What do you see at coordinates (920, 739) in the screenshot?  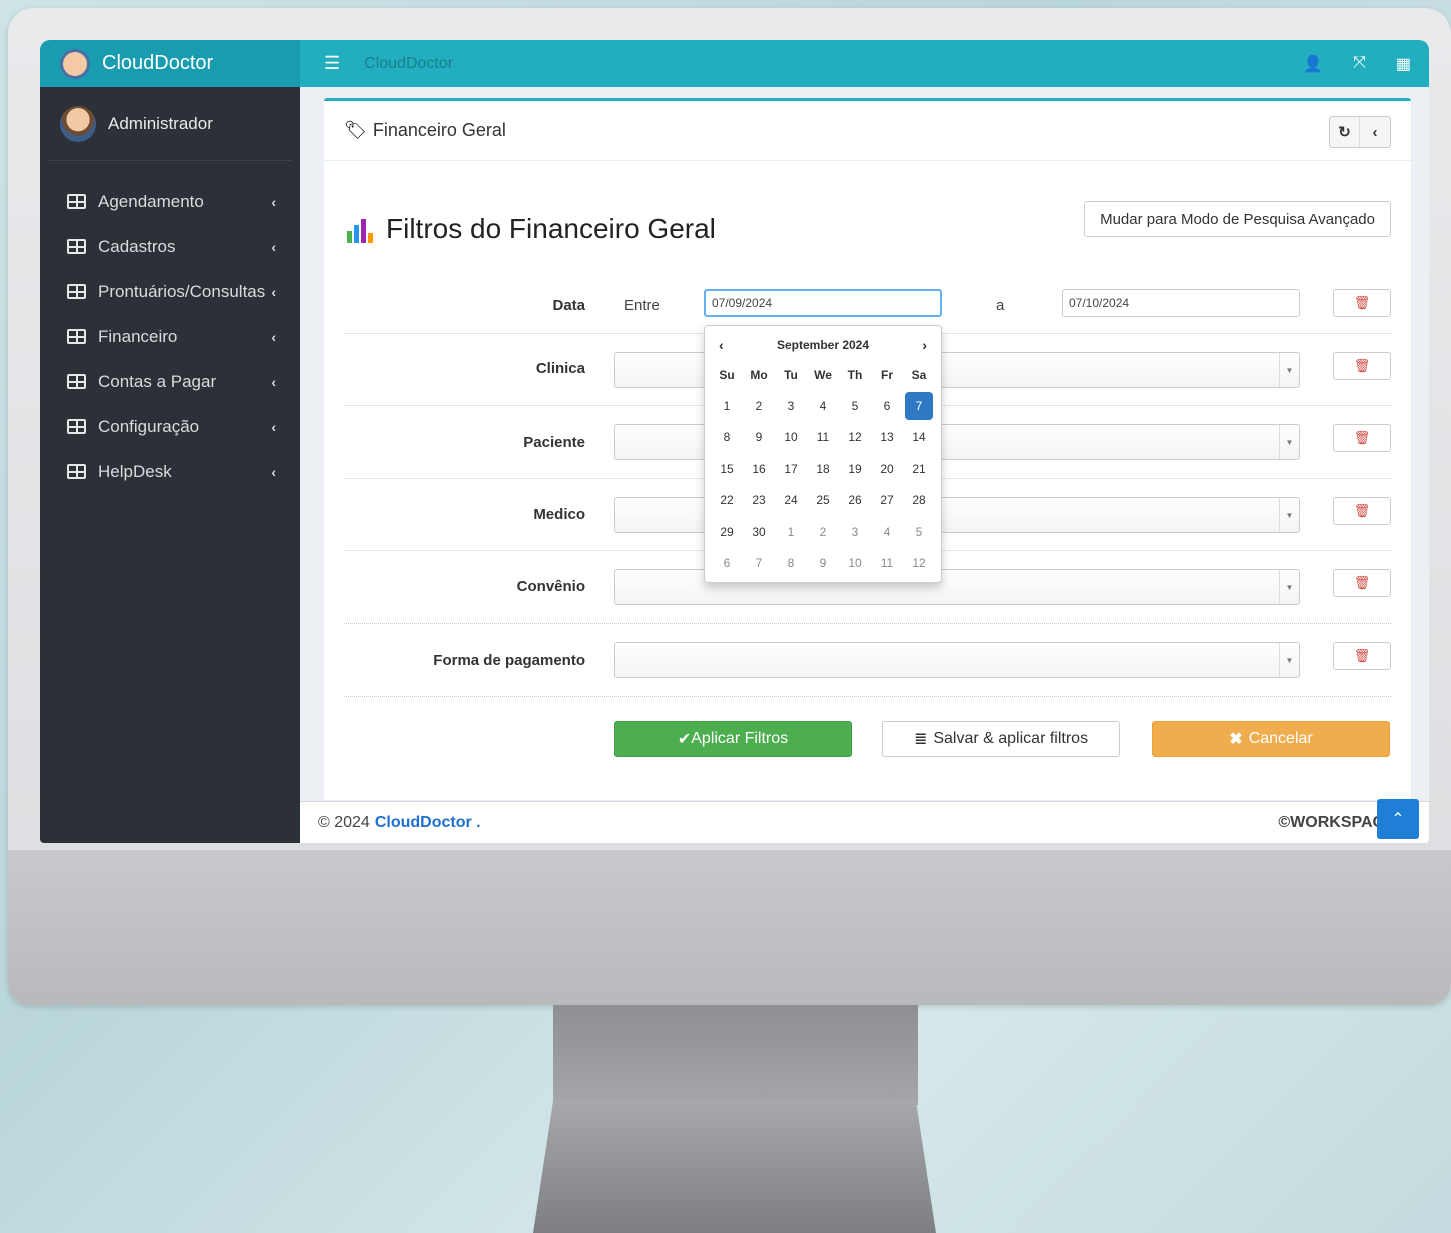 I see `list-icon: ≣` at bounding box center [920, 739].